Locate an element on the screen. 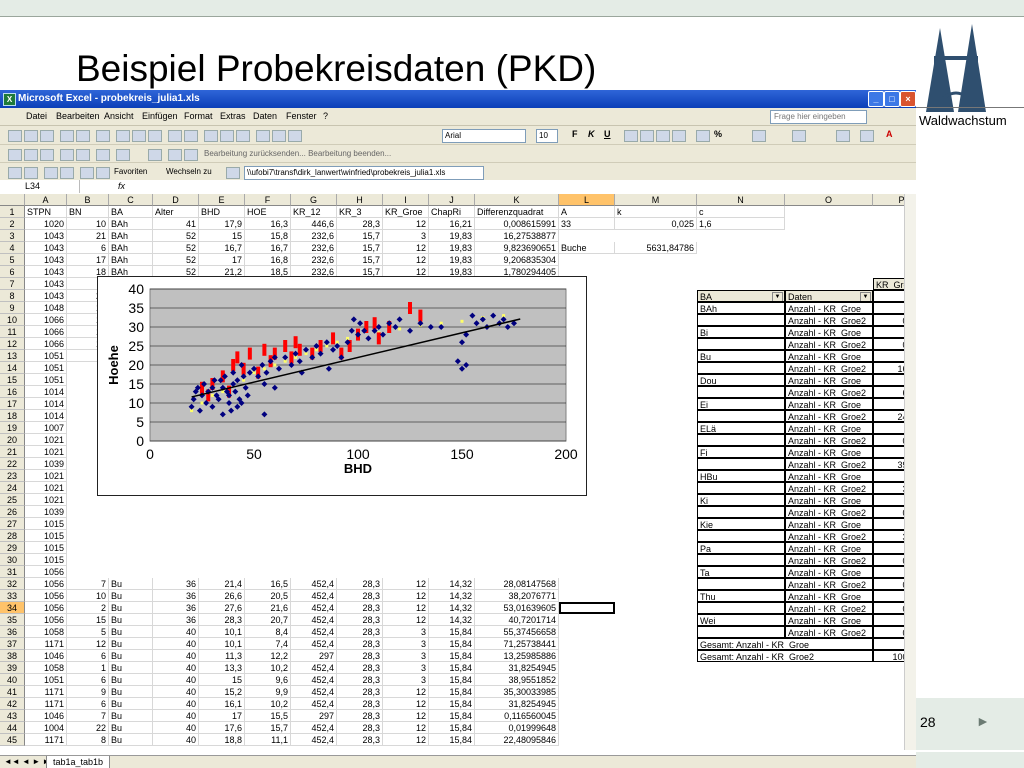  table-cell: 55,37456658 is located at coordinates (517, 632).